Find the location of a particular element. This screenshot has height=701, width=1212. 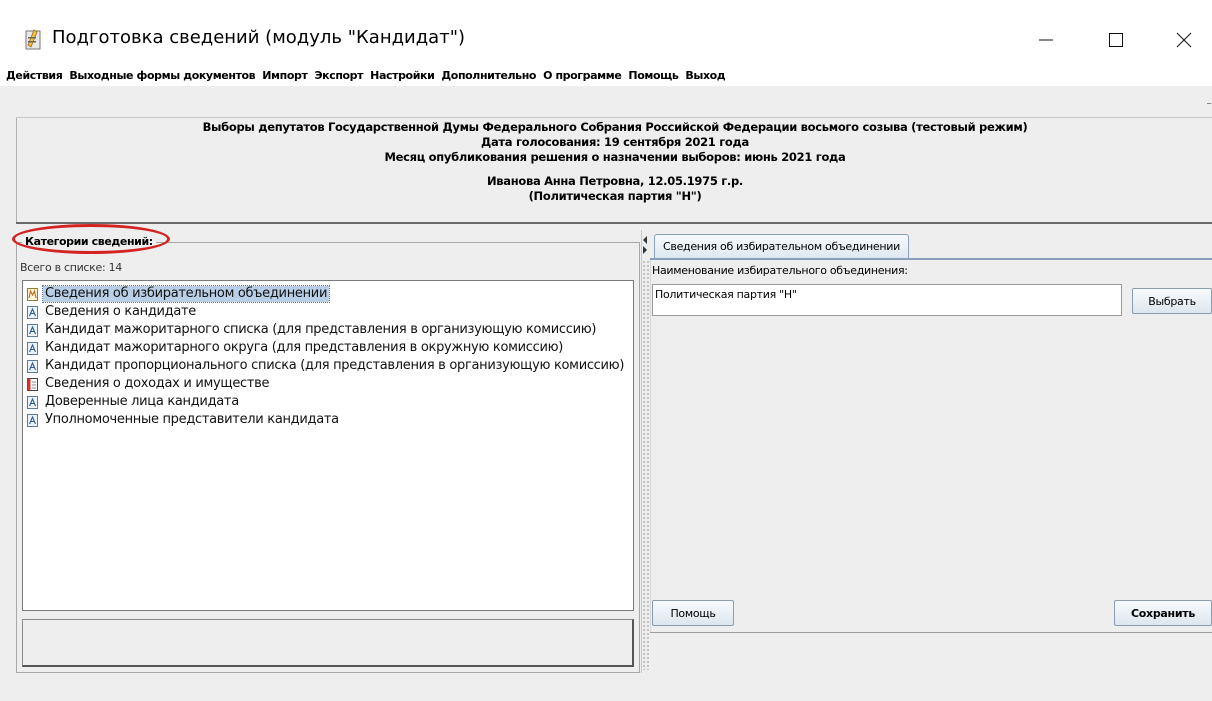

maximize-icon is located at coordinates (1116, 40).